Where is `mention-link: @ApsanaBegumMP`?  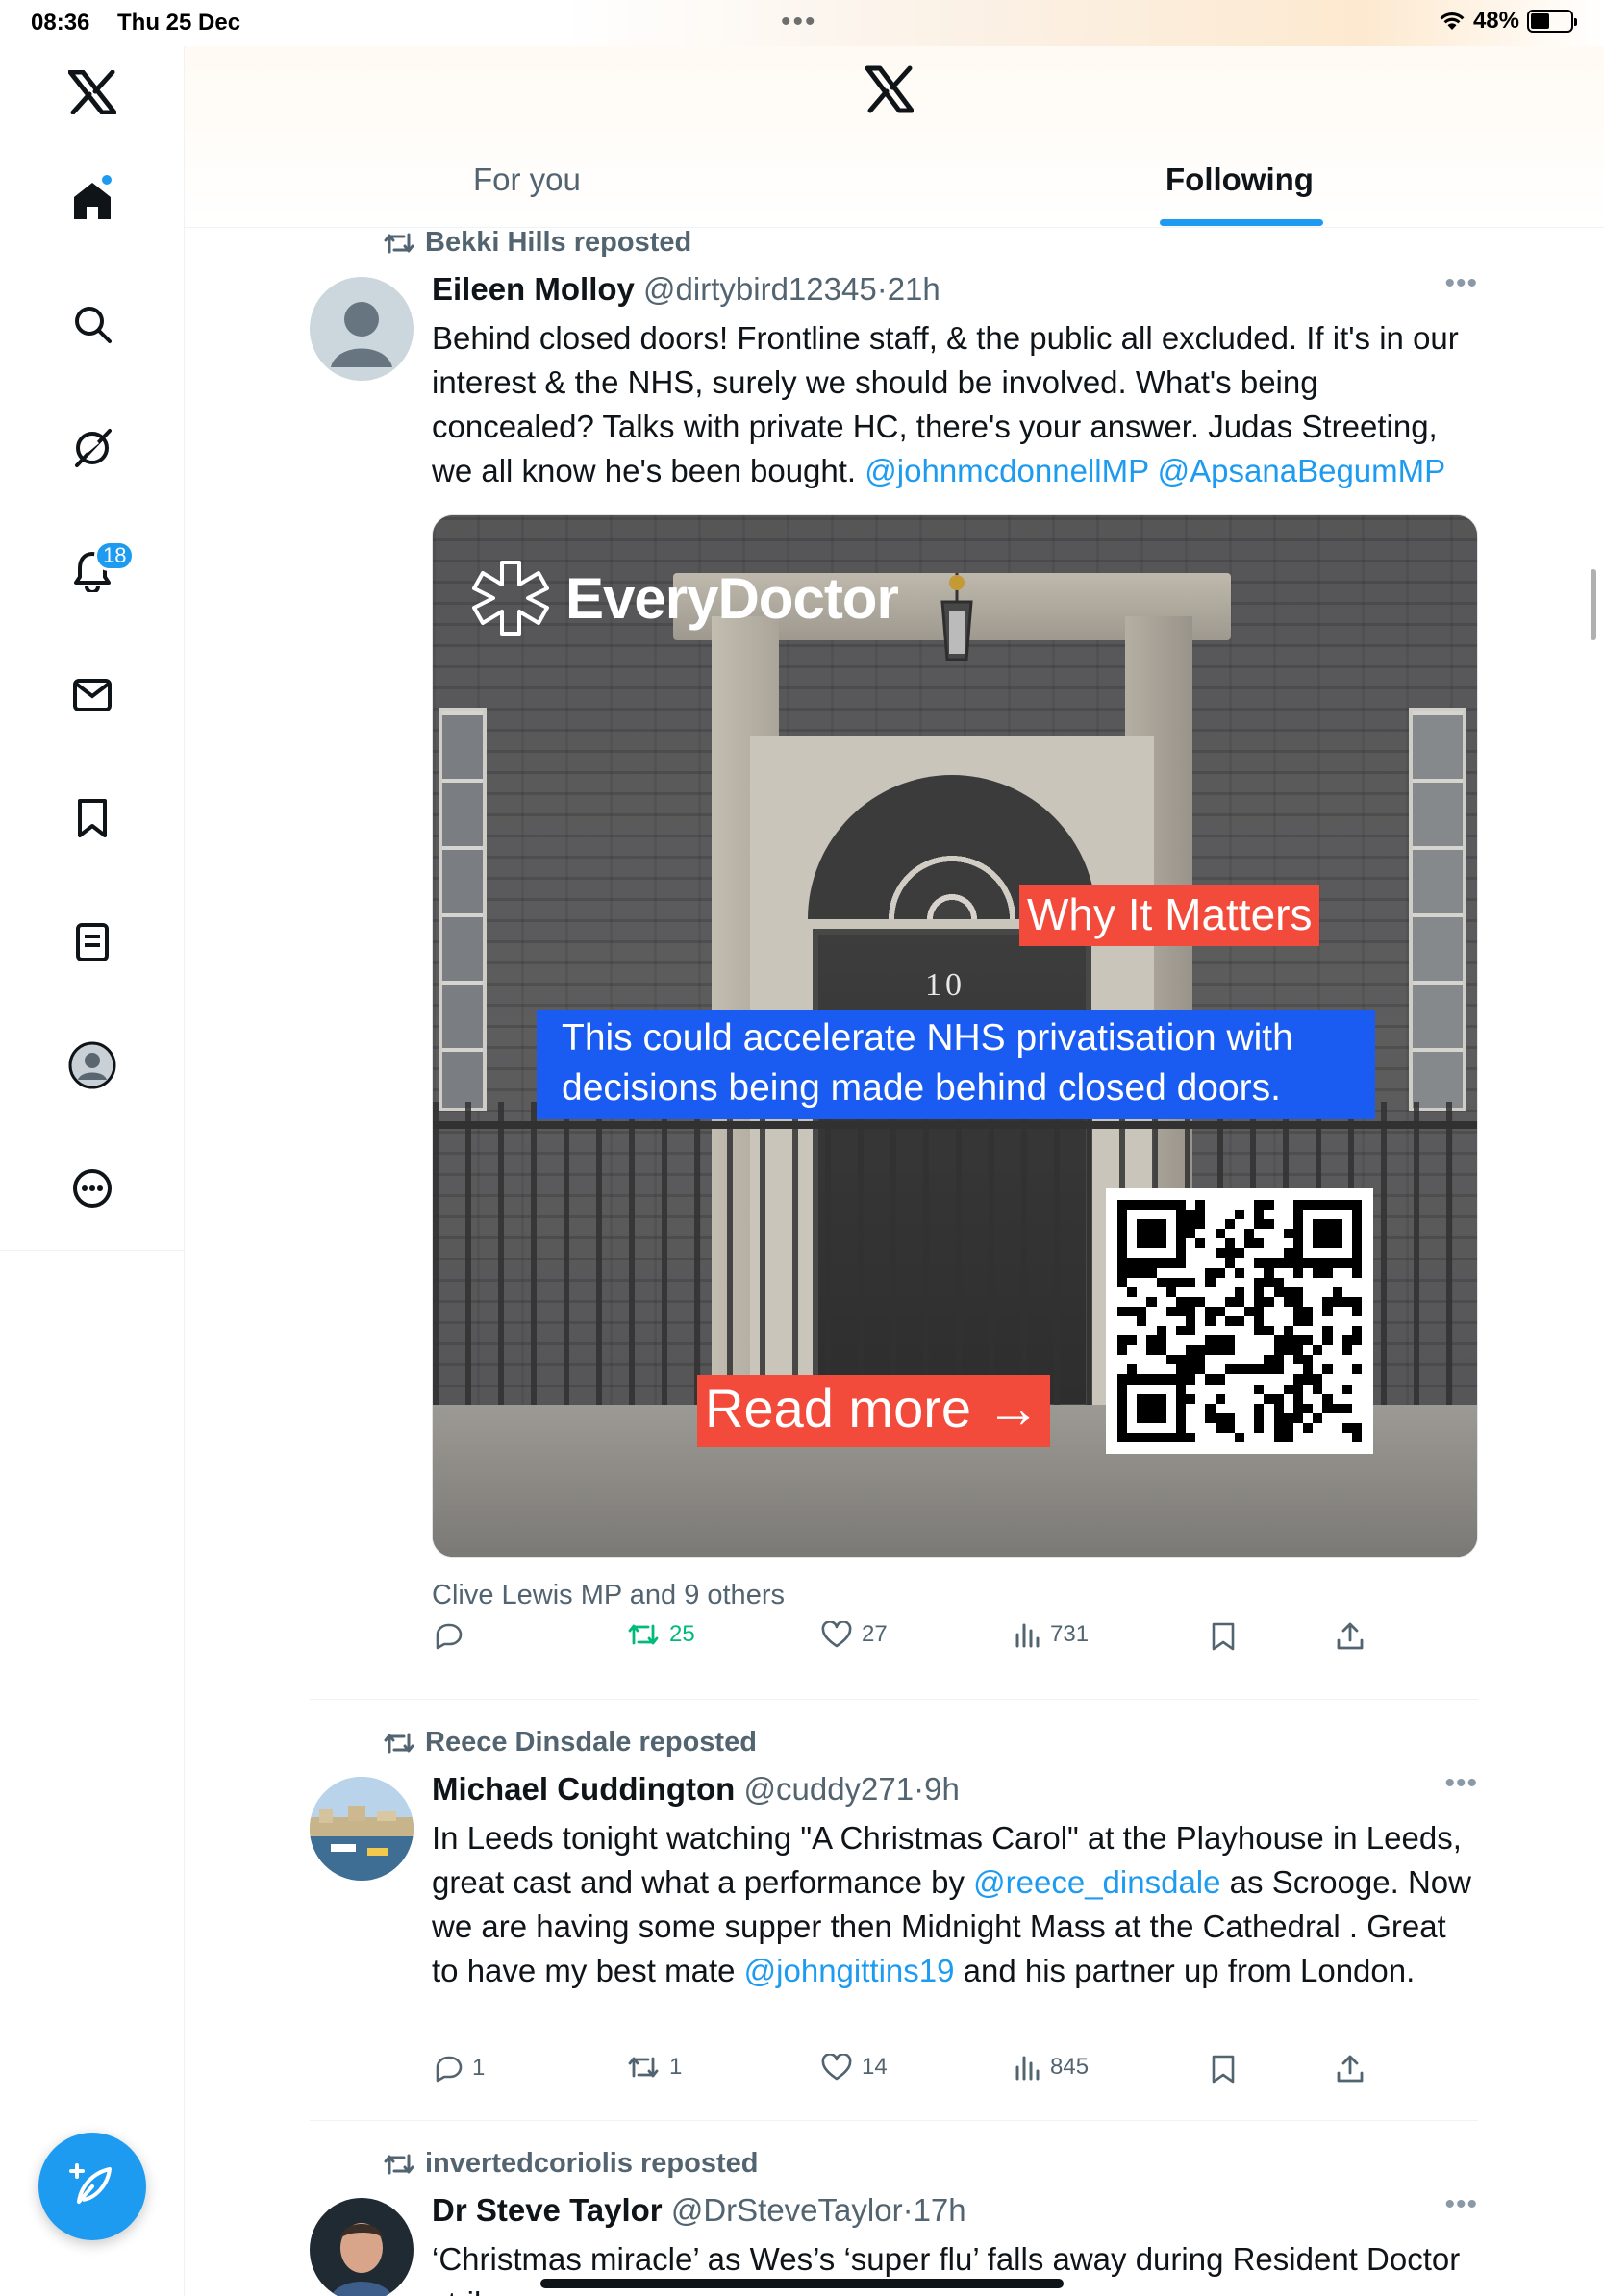
mention-link: @ApsanaBegumMP is located at coordinates (1301, 470).